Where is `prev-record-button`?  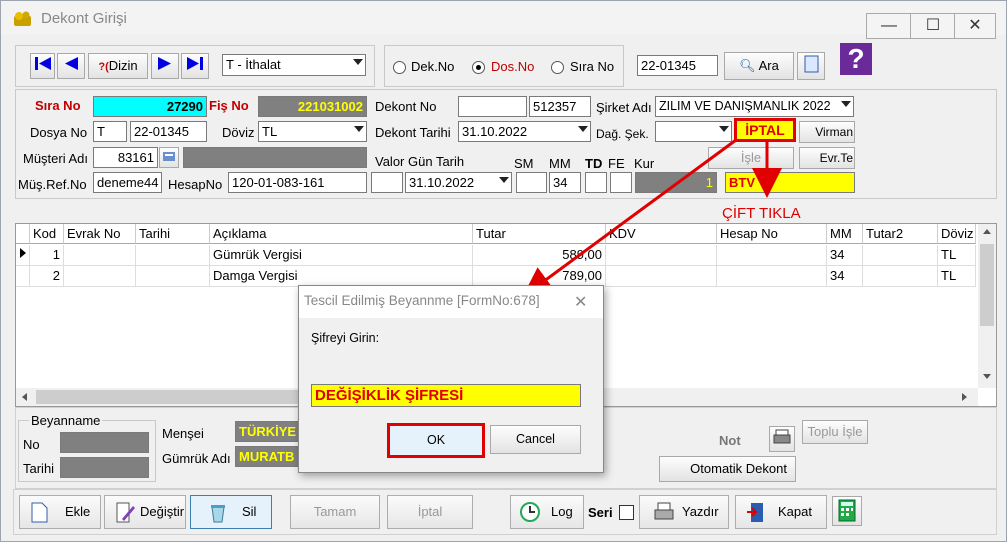 prev-record-button is located at coordinates (71, 66).